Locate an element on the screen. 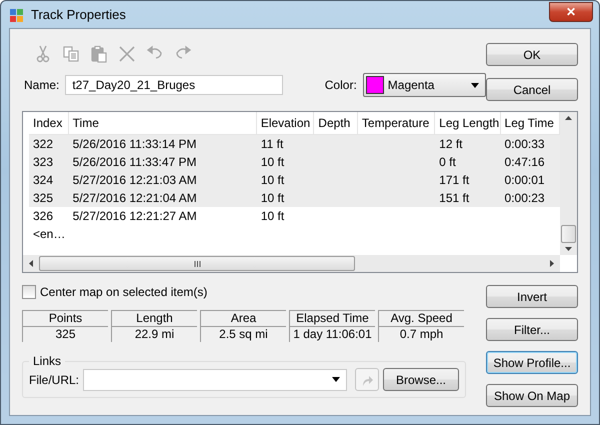 The height and width of the screenshot is (425, 600). stat-header: Avg. Speed is located at coordinates (421, 319).